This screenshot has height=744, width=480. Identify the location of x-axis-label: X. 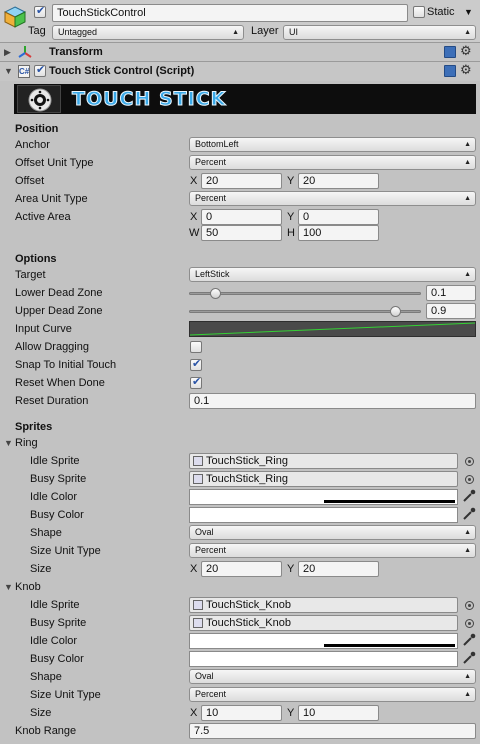
(194, 713).